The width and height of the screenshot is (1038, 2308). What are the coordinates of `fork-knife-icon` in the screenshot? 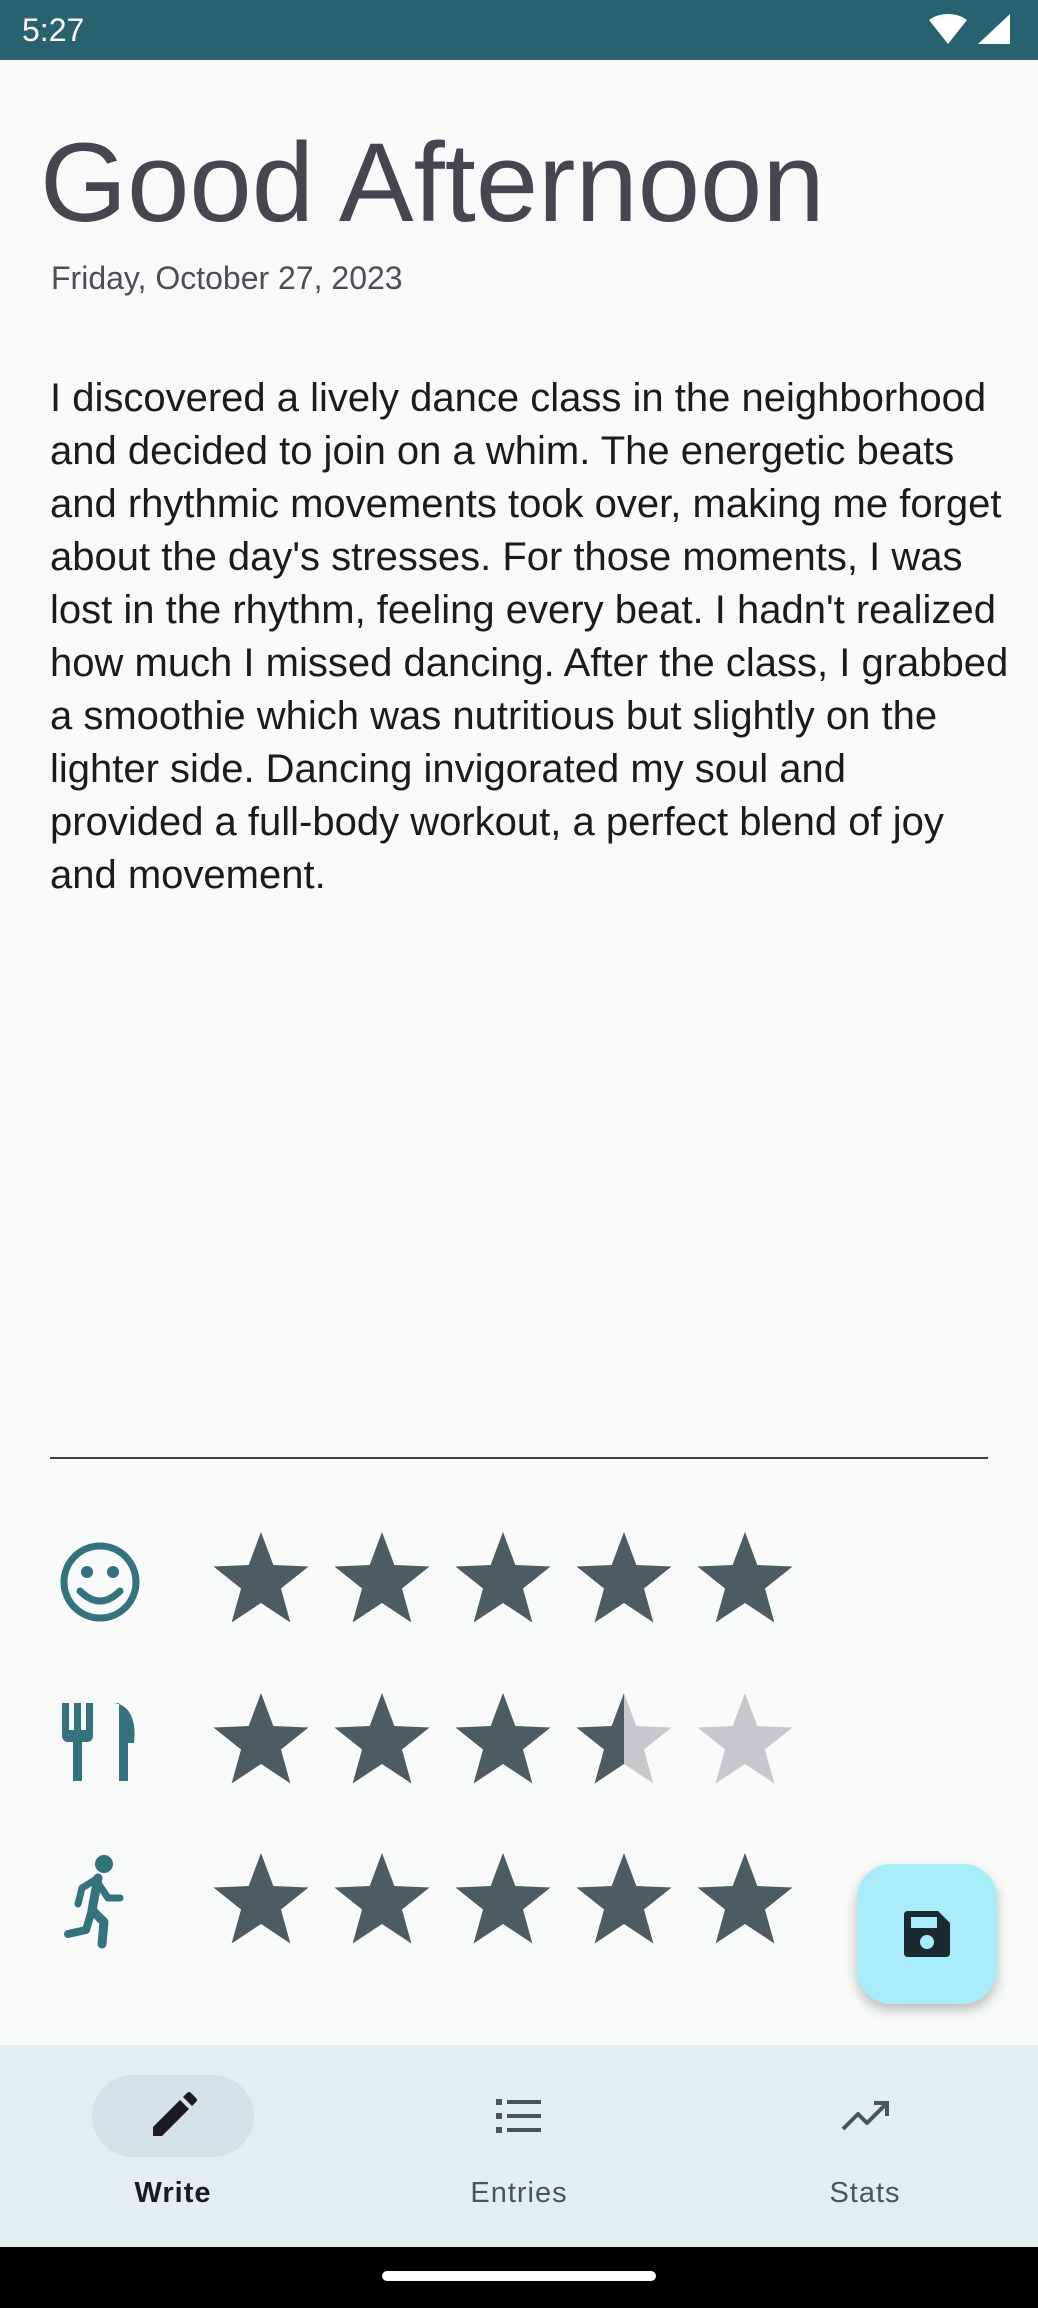 It's located at (100, 1743).